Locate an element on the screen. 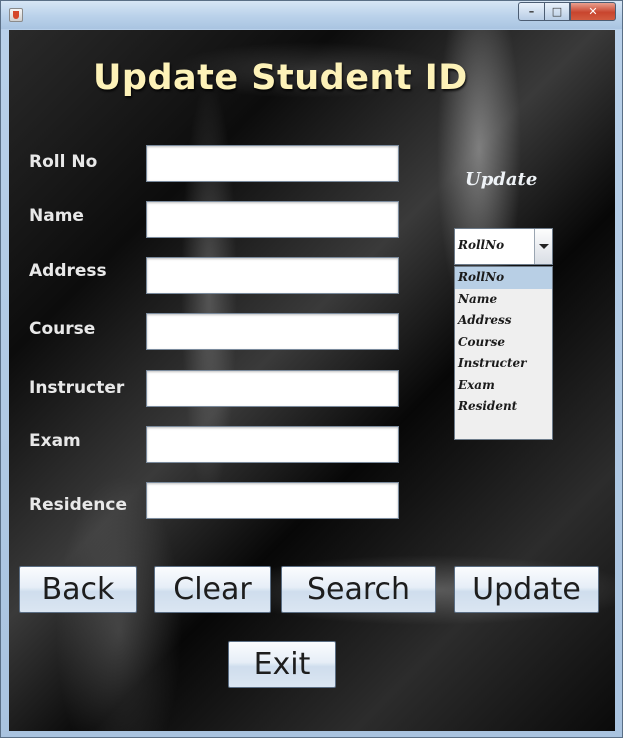 The width and height of the screenshot is (623, 738). name-input is located at coordinates (272, 219).